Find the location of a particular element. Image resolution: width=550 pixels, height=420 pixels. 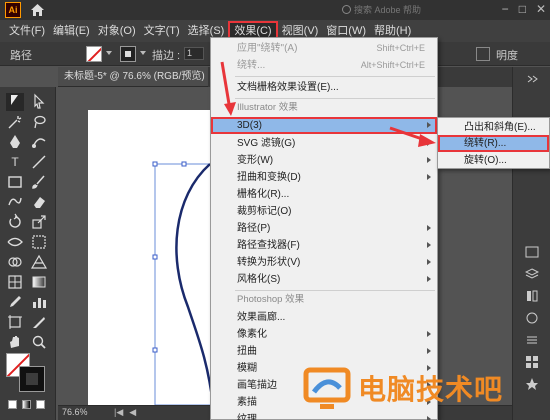

tools-panel: T is located at coordinates (28, 253).